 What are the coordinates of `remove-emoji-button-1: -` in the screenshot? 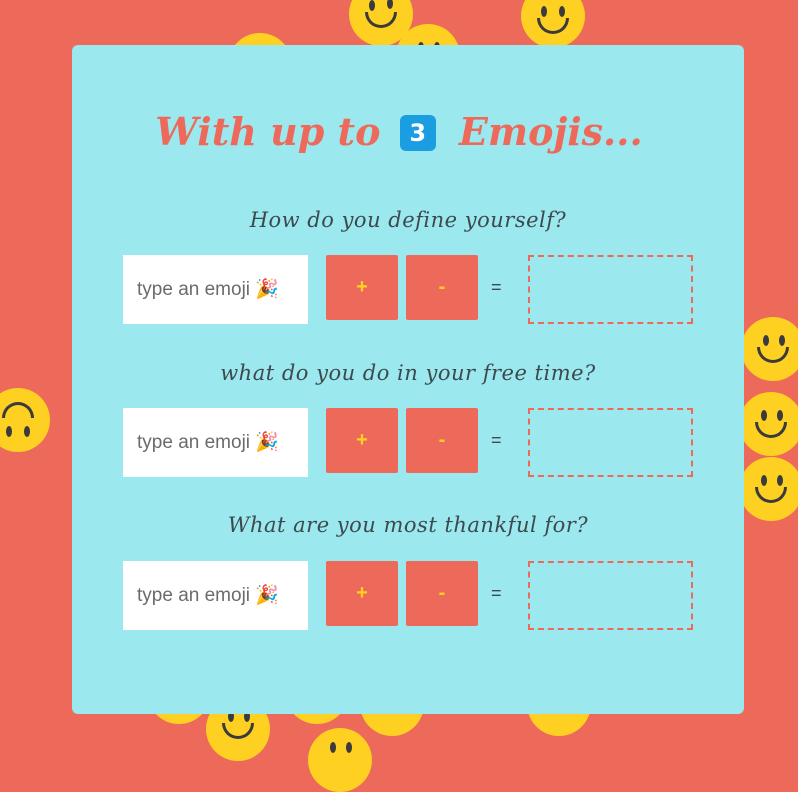 It's located at (442, 287).